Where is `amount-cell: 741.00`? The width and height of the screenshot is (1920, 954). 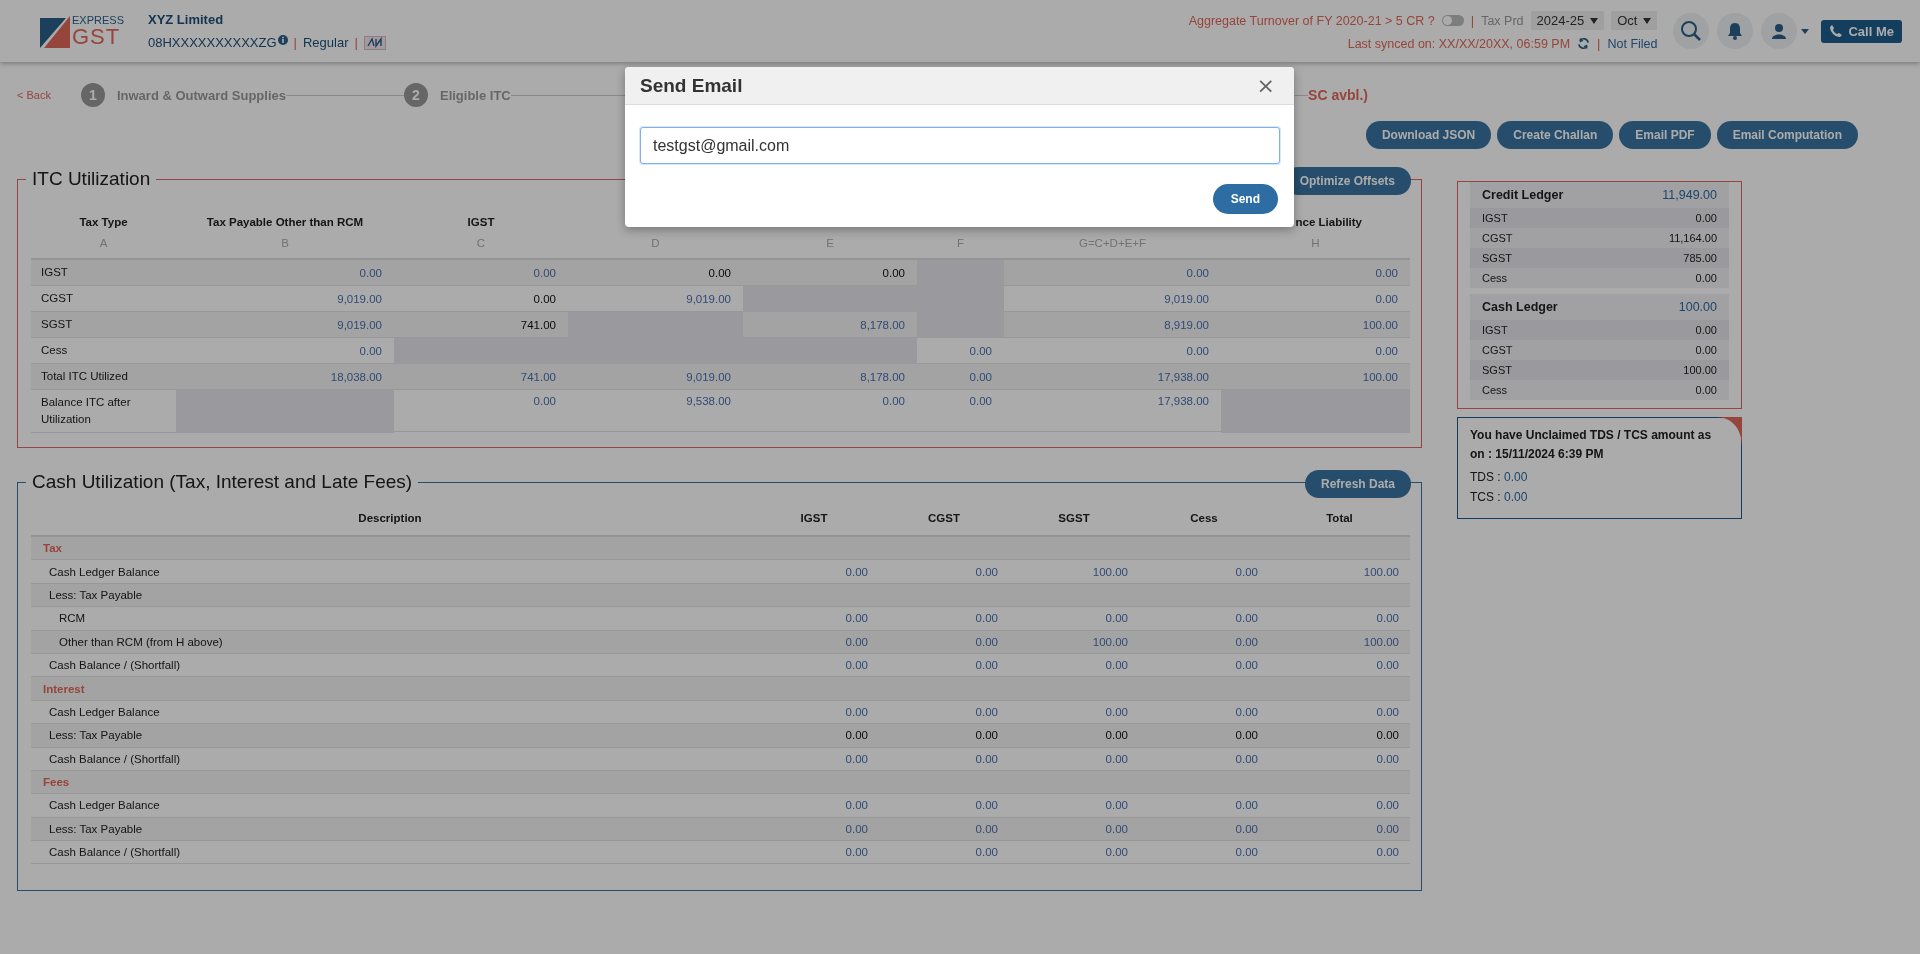
amount-cell: 741.00 is located at coordinates (481, 377).